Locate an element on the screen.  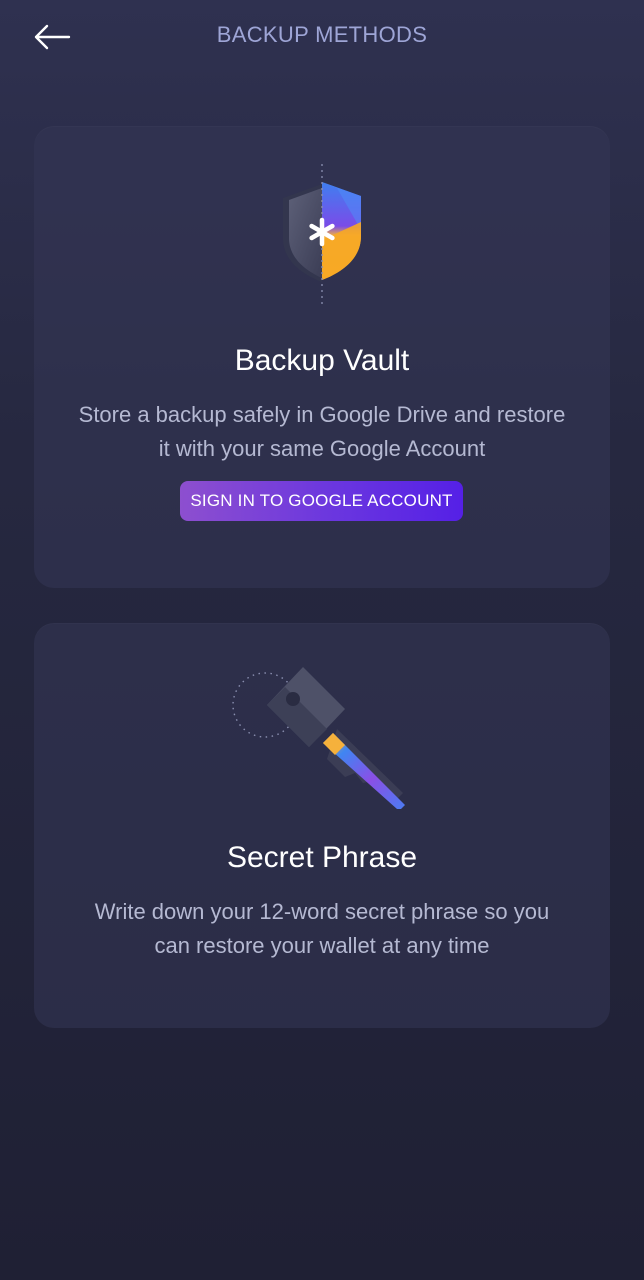
backup-vault-title: Backup Vault is located at coordinates (322, 360).